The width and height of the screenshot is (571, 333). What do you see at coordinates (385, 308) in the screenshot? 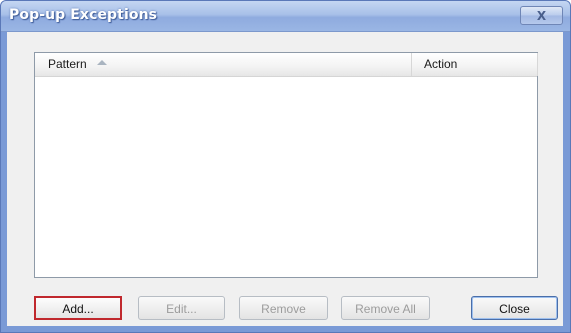
I see `remove-all-button: Remove All` at bounding box center [385, 308].